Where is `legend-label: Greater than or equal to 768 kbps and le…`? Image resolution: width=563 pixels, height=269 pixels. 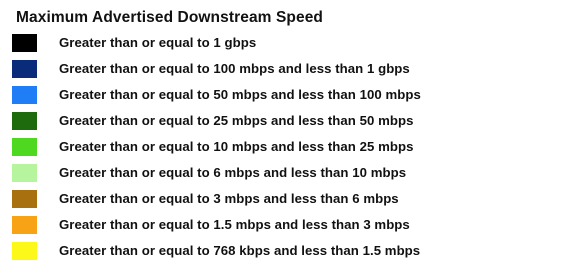 legend-label: Greater than or equal to 768 kbps and le… is located at coordinates (240, 250).